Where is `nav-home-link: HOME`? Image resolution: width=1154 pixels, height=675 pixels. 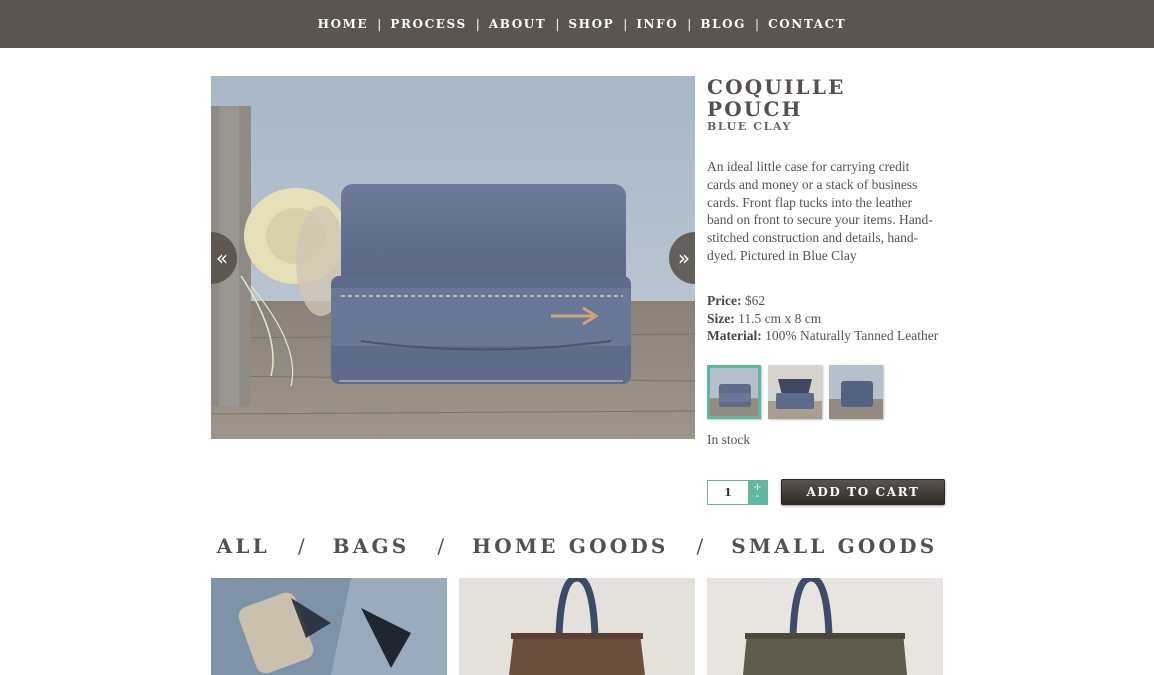 nav-home-link: HOME is located at coordinates (343, 24).